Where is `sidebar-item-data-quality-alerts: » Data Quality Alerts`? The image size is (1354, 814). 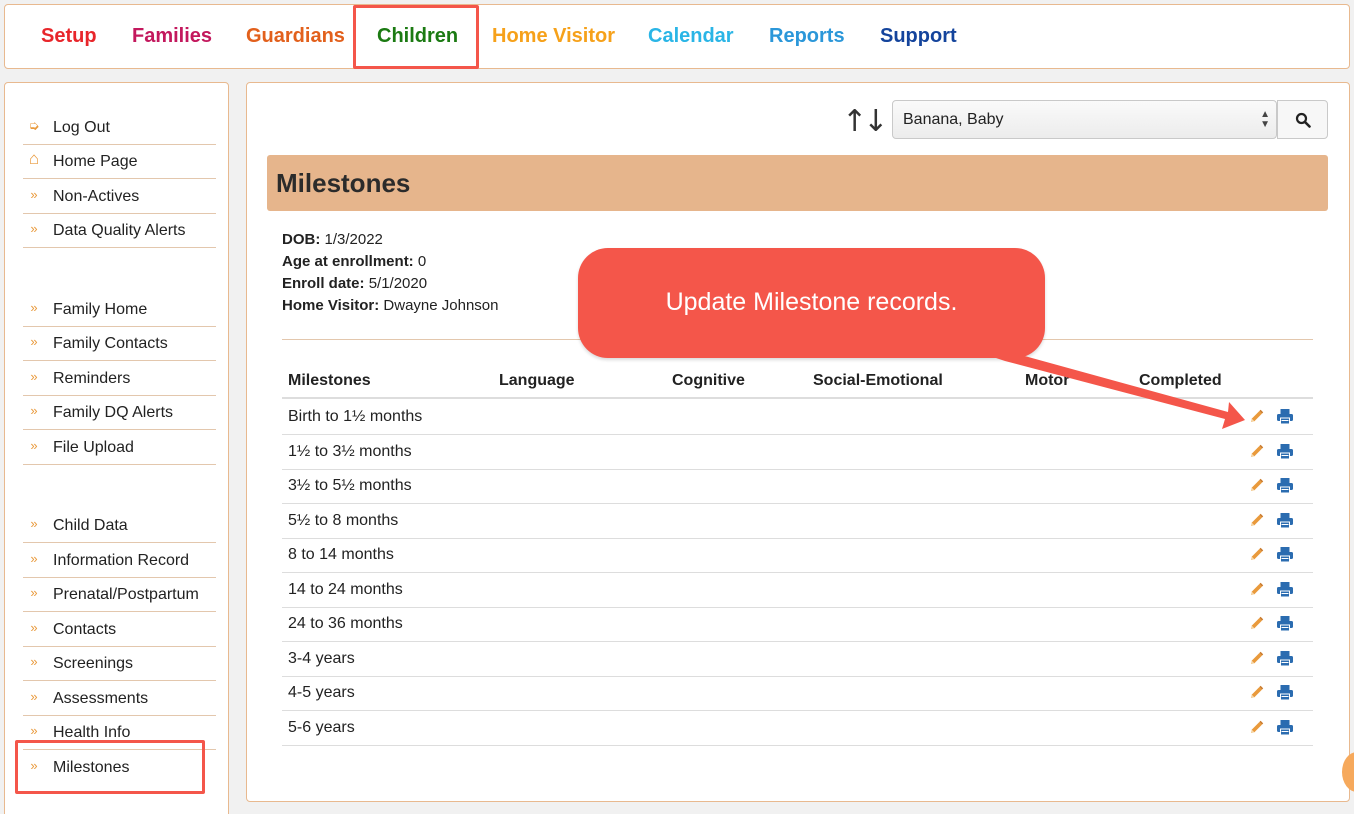
sidebar-item-data-quality-alerts: » Data Quality Alerts is located at coordinates (119, 230).